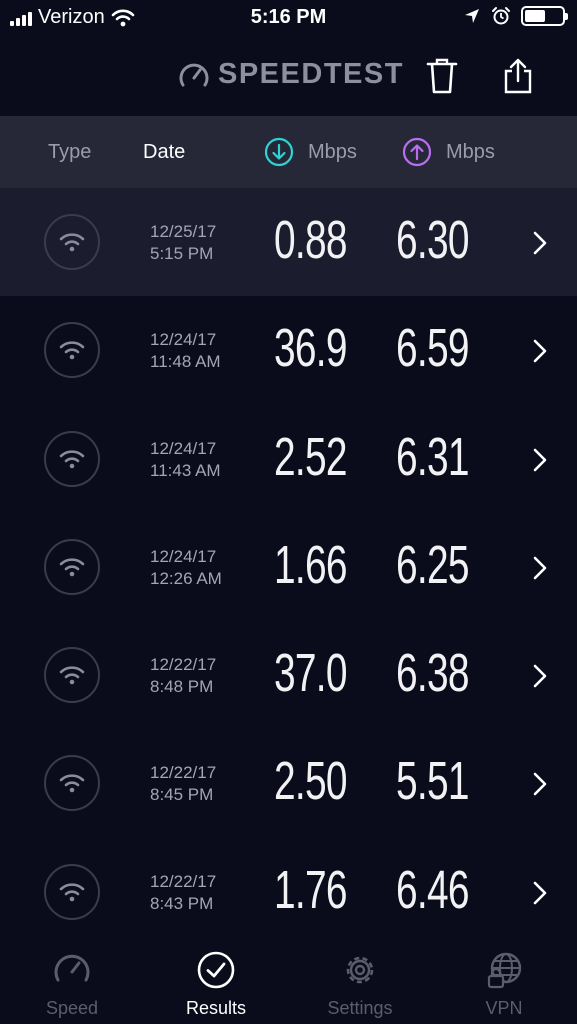  Describe the element at coordinates (311, 889) in the screenshot. I see `download-speed: 1.76` at that location.